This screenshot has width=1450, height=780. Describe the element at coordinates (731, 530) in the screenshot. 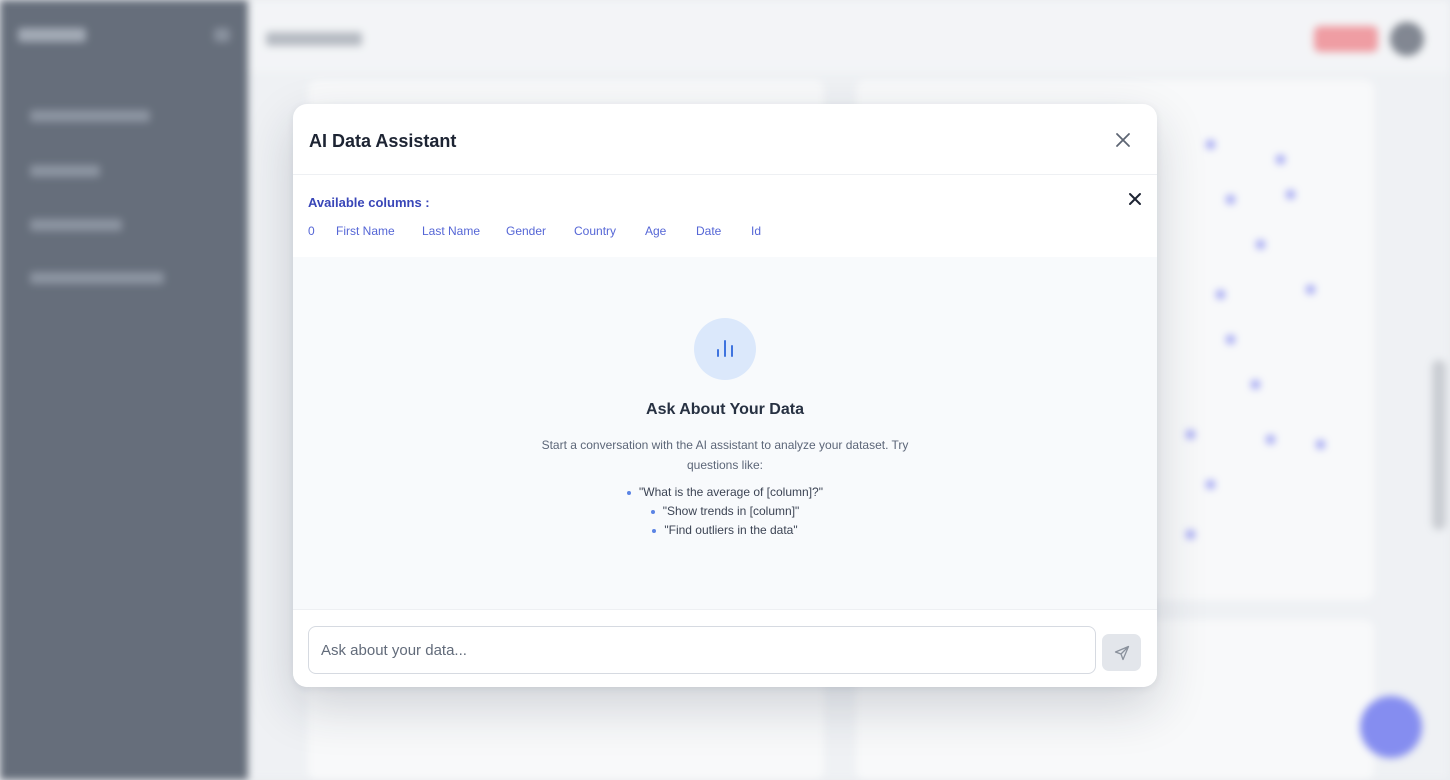

I see `suggestion-text: "Find outliers in the data"` at that location.